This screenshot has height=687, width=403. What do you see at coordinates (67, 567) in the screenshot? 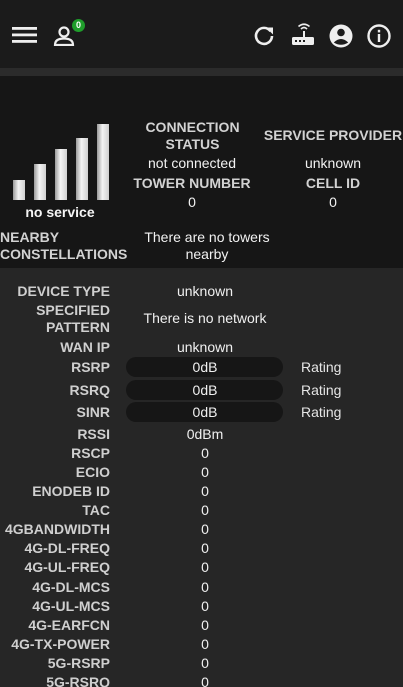
I see `detail-label: 4G-UL-FREQ` at bounding box center [67, 567].